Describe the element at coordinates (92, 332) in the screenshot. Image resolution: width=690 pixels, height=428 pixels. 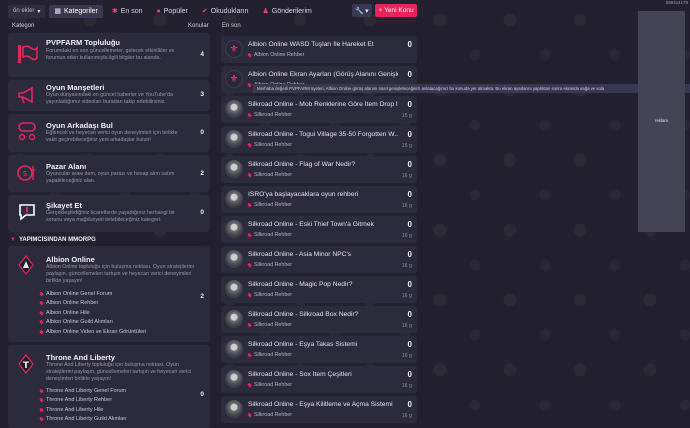
I see `subcategory-link: Albion Online Video ve Ekran Görüntüleri` at that location.